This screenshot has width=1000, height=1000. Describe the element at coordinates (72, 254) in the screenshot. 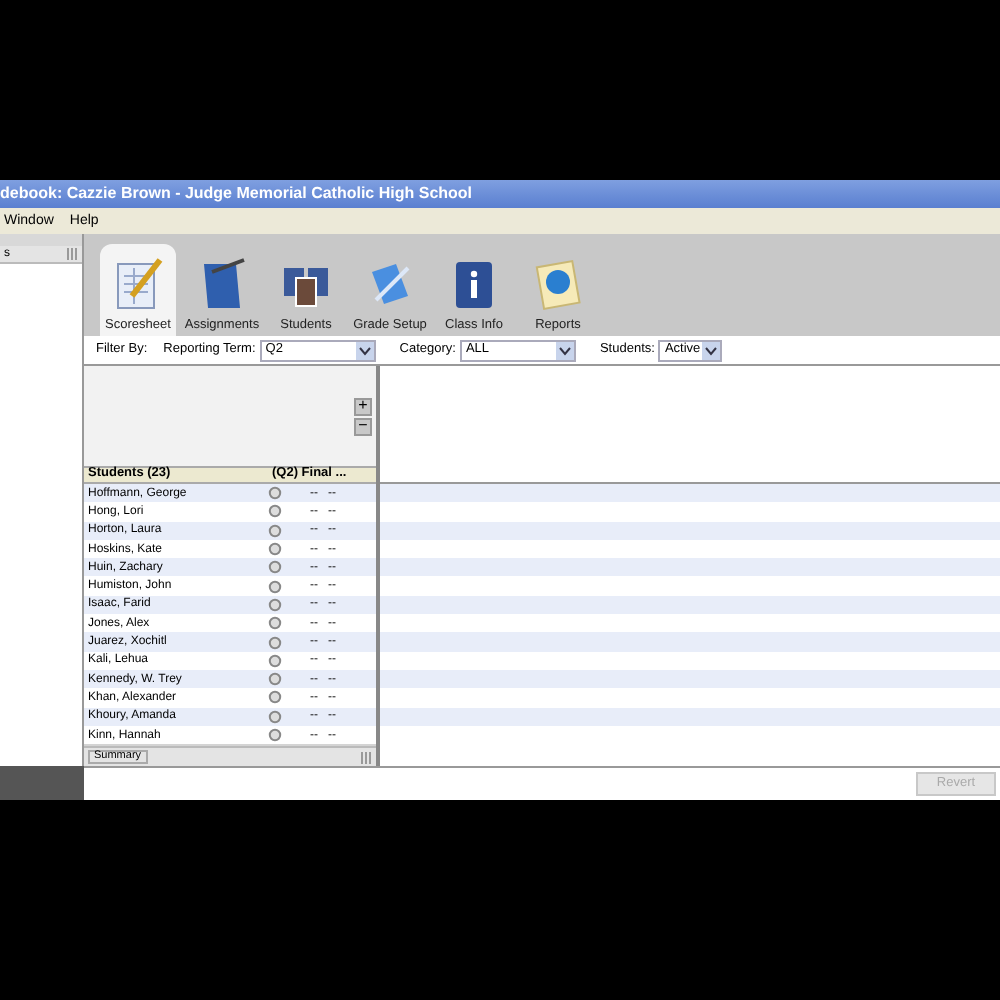

I see `grip-icon` at that location.